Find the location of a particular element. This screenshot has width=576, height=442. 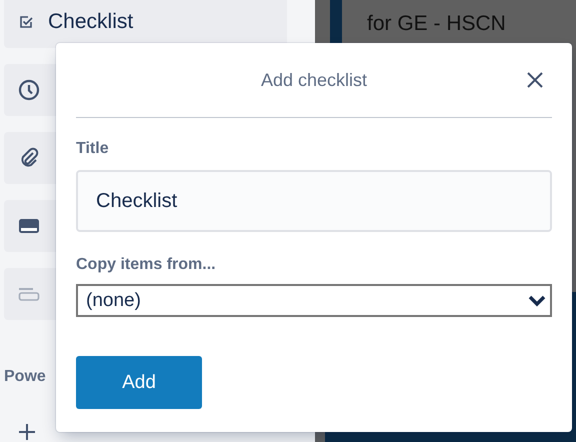

chevron-icon is located at coordinates (537, 300).